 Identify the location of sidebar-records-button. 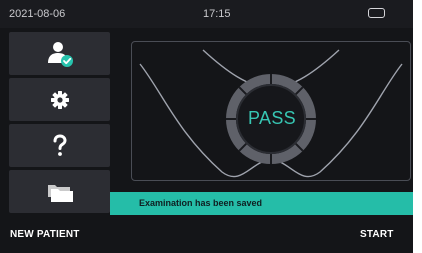
(59, 191).